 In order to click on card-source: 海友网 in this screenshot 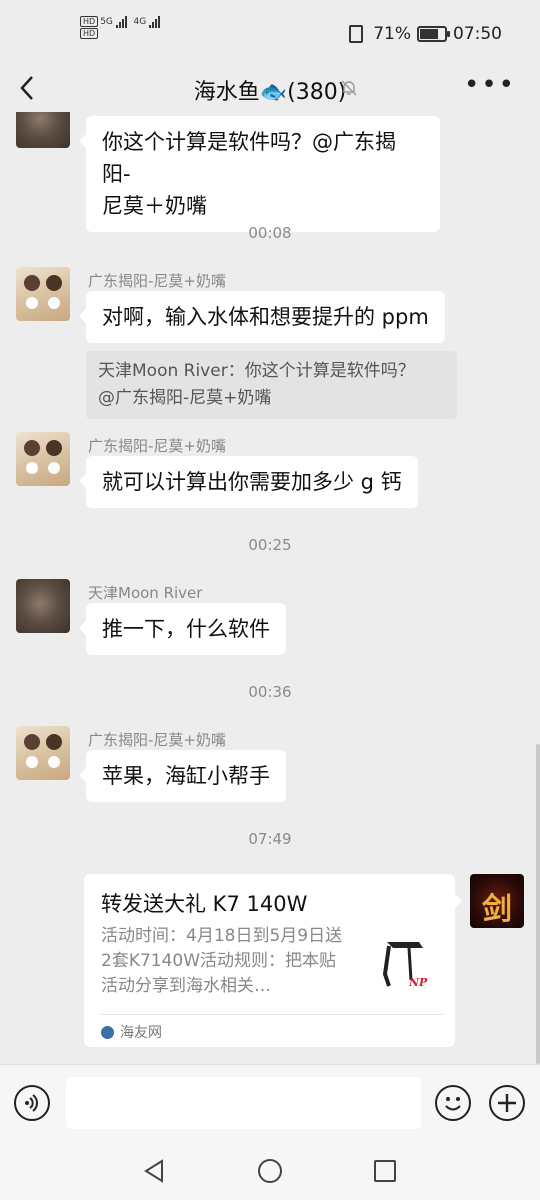, I will do `click(131, 1032)`.